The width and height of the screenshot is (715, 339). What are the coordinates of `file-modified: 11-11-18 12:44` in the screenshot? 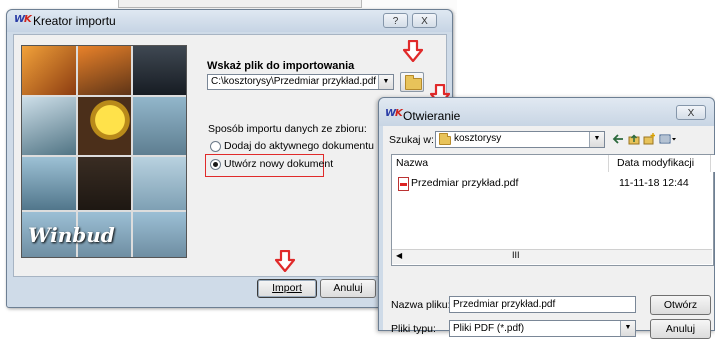 It's located at (654, 183).